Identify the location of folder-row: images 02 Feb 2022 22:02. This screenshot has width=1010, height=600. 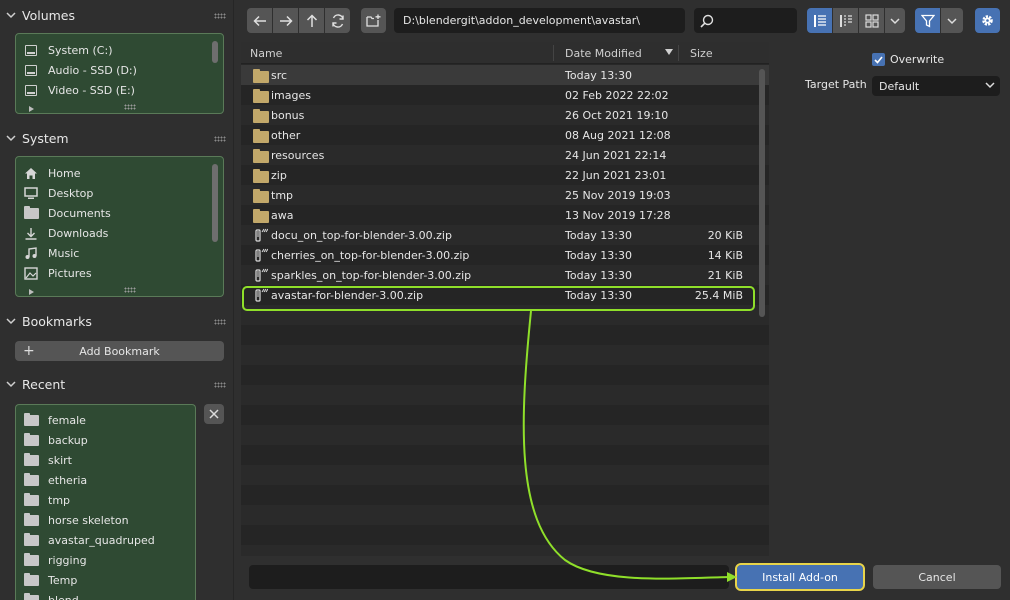
(505, 95).